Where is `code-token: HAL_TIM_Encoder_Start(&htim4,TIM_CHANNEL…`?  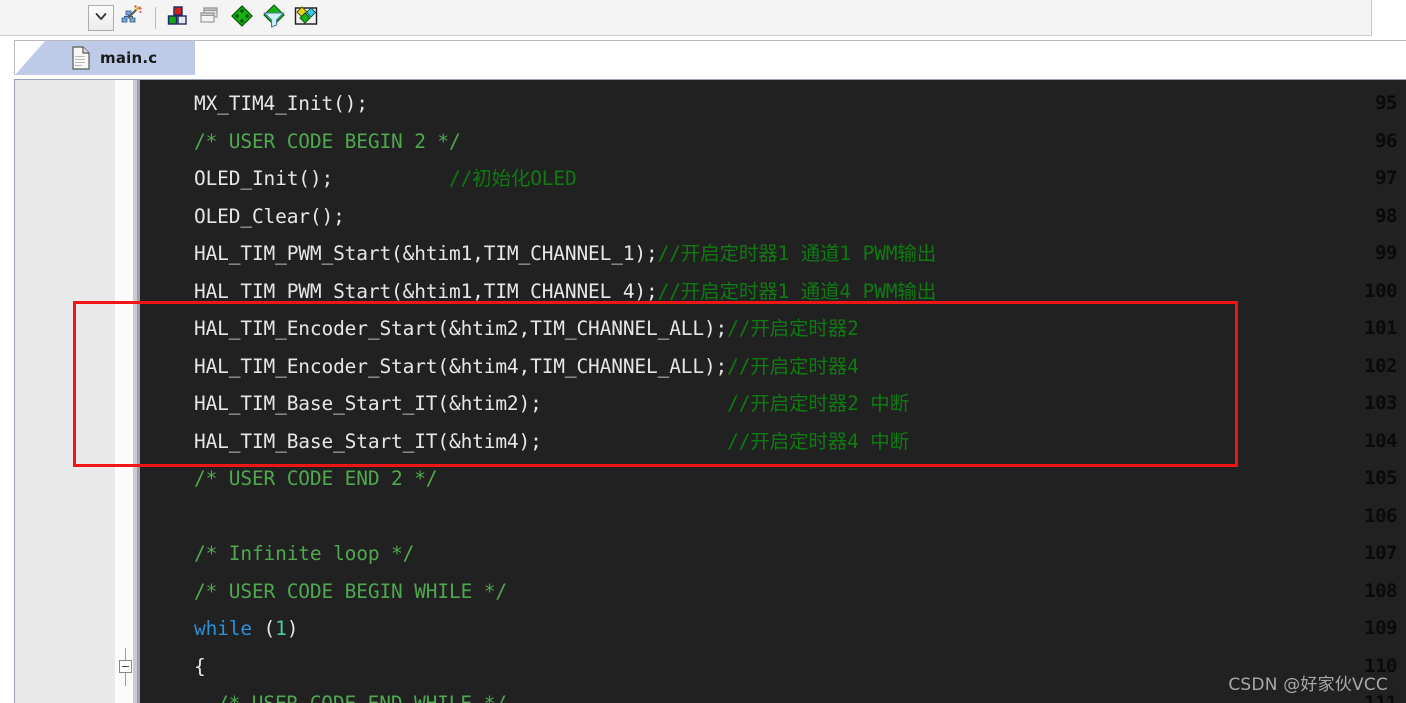
code-token: HAL_TIM_Encoder_Start(&htim4,TIM_CHANNEL… is located at coordinates (461, 366).